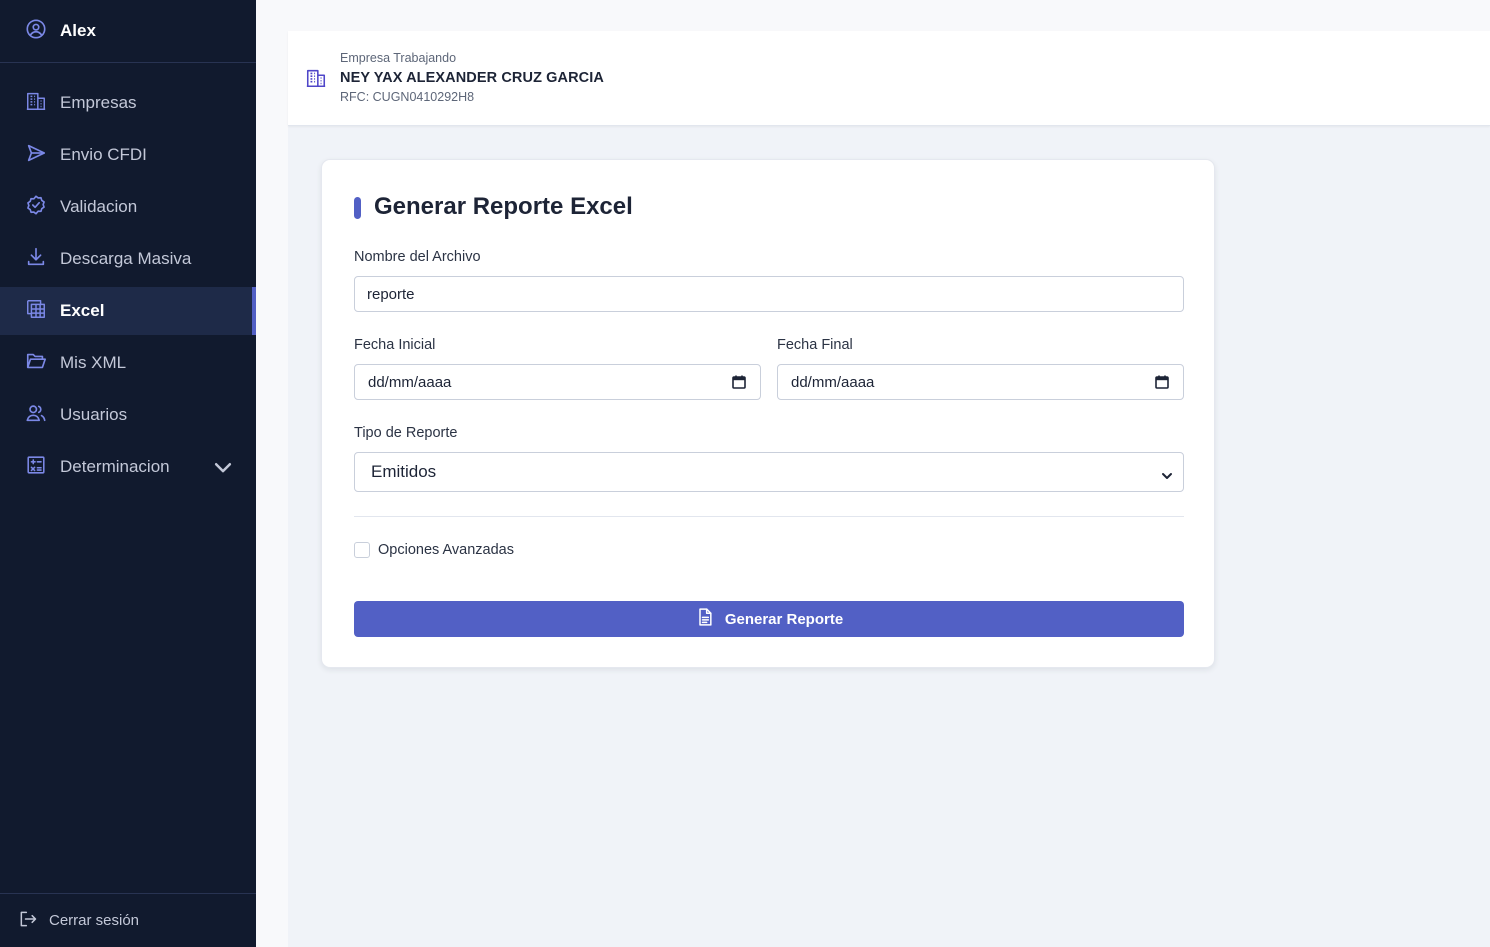 Image resolution: width=1490 pixels, height=947 pixels. I want to click on end-date-placeholder: dd/mm/aaaa, so click(833, 382).